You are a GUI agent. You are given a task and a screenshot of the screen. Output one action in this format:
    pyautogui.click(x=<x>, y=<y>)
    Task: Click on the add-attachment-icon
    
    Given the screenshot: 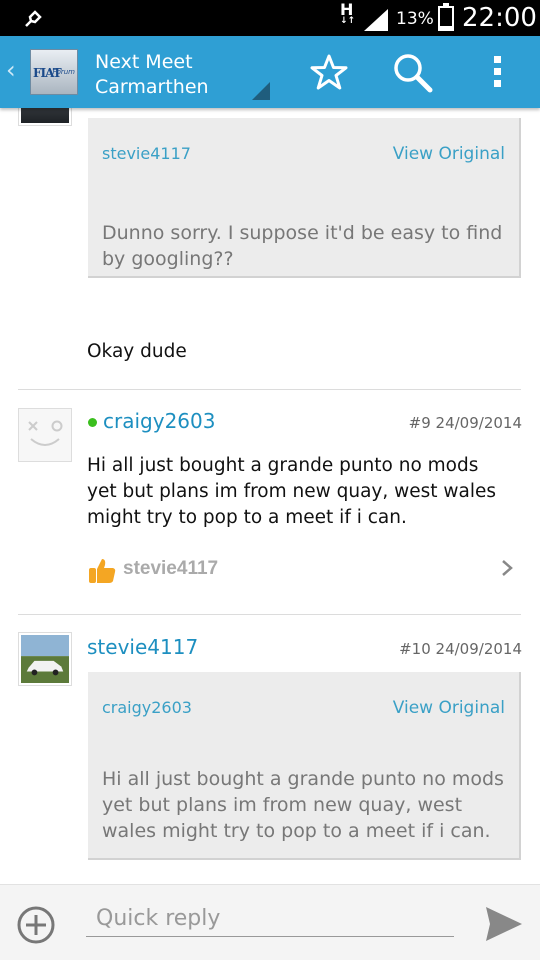 What is the action you would take?
    pyautogui.click(x=36, y=925)
    